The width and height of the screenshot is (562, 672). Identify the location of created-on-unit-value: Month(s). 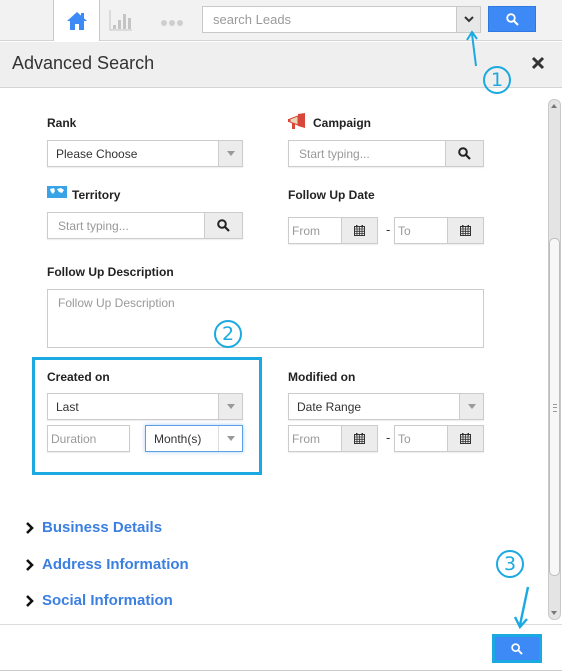
(178, 439).